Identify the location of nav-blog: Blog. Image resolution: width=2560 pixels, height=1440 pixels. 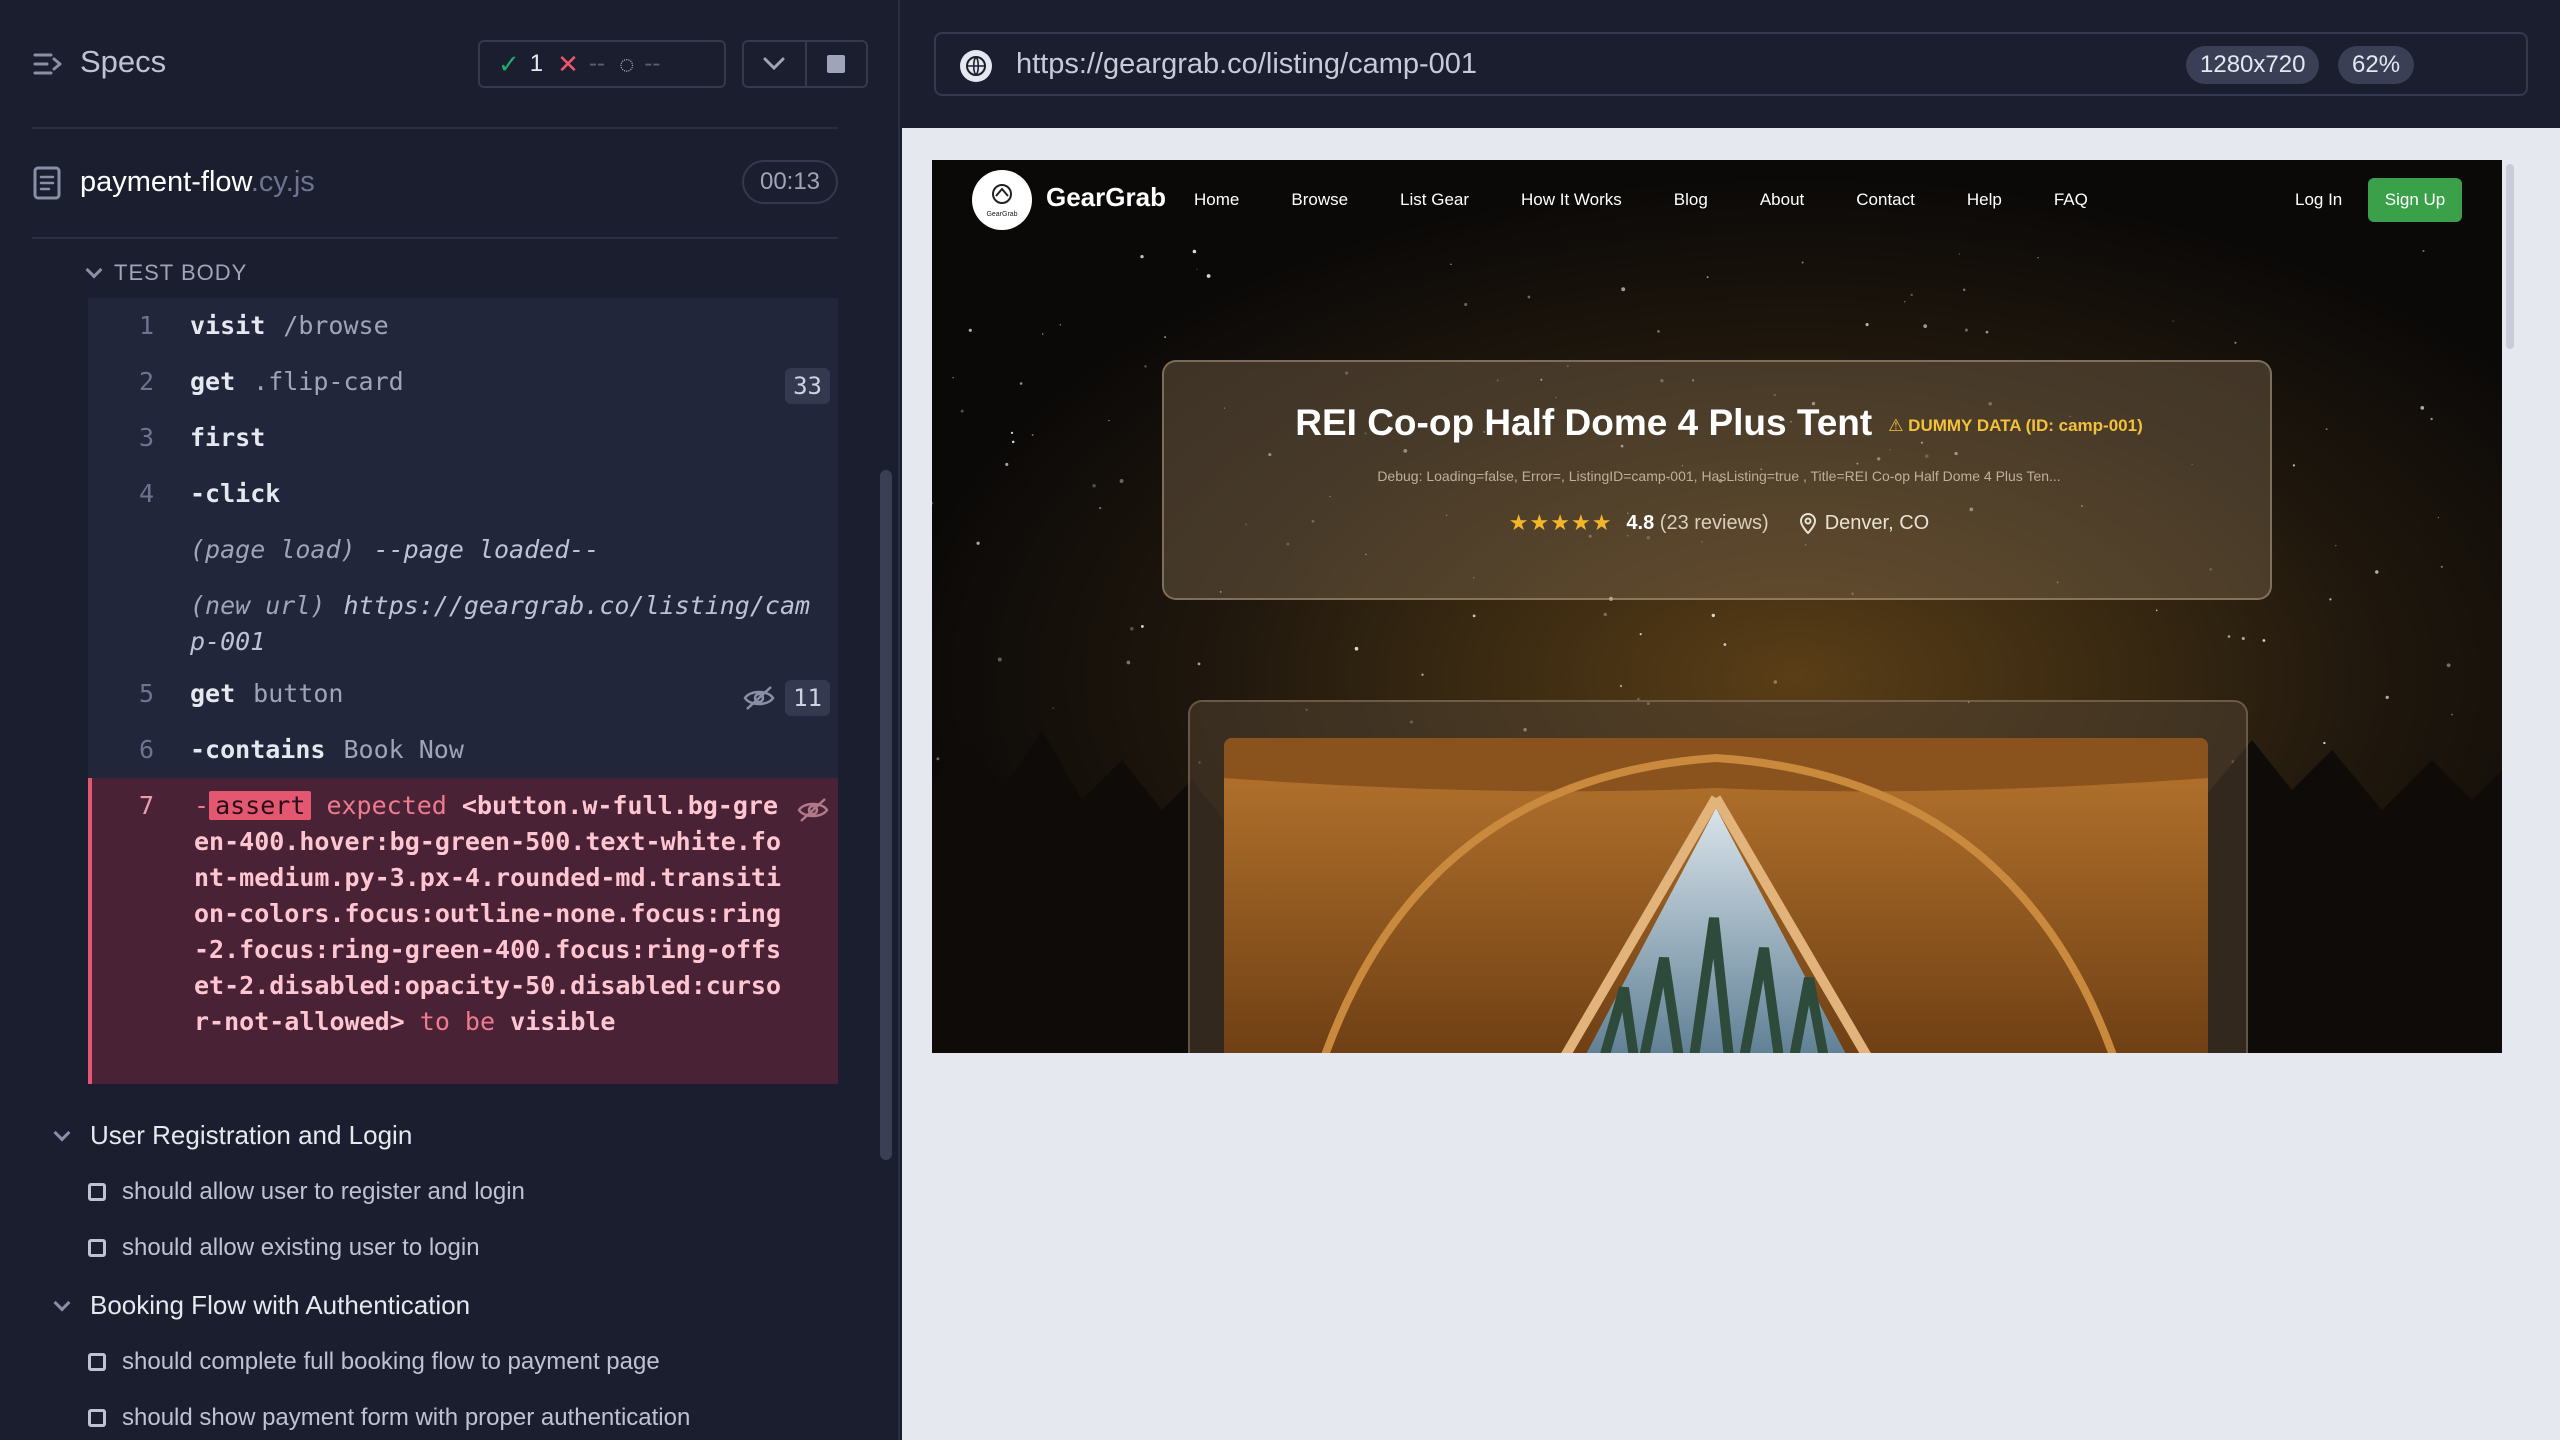
(1691, 200).